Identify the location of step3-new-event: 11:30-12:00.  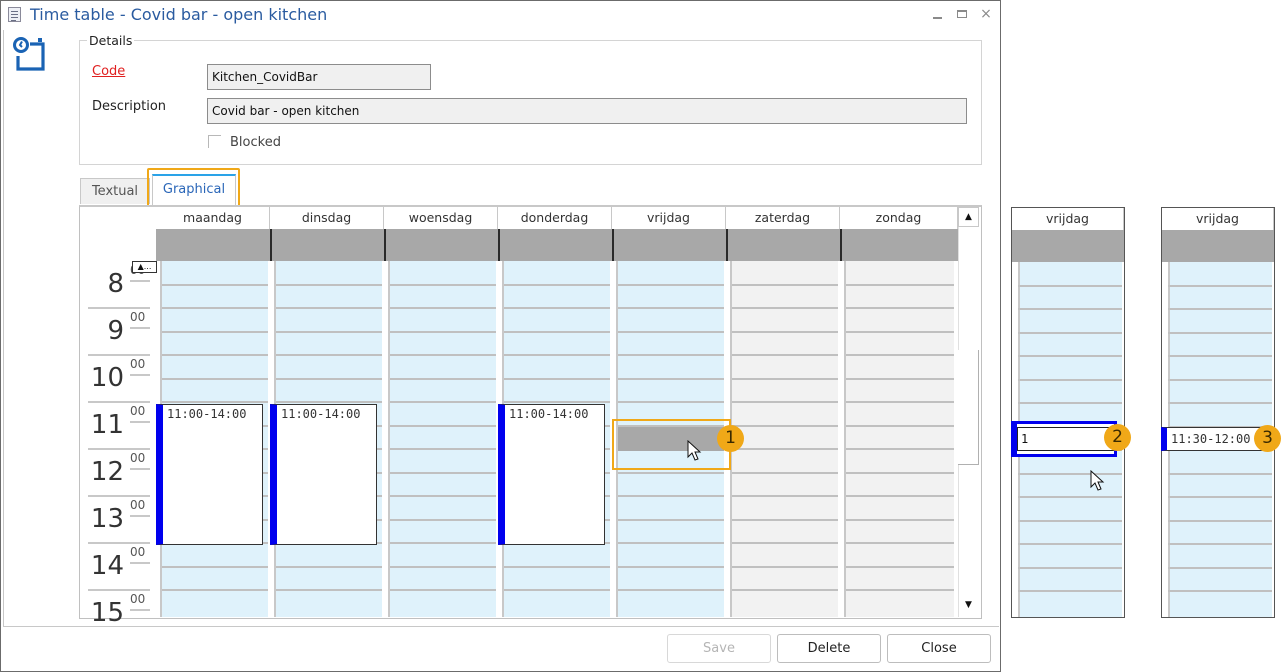
(1215, 439).